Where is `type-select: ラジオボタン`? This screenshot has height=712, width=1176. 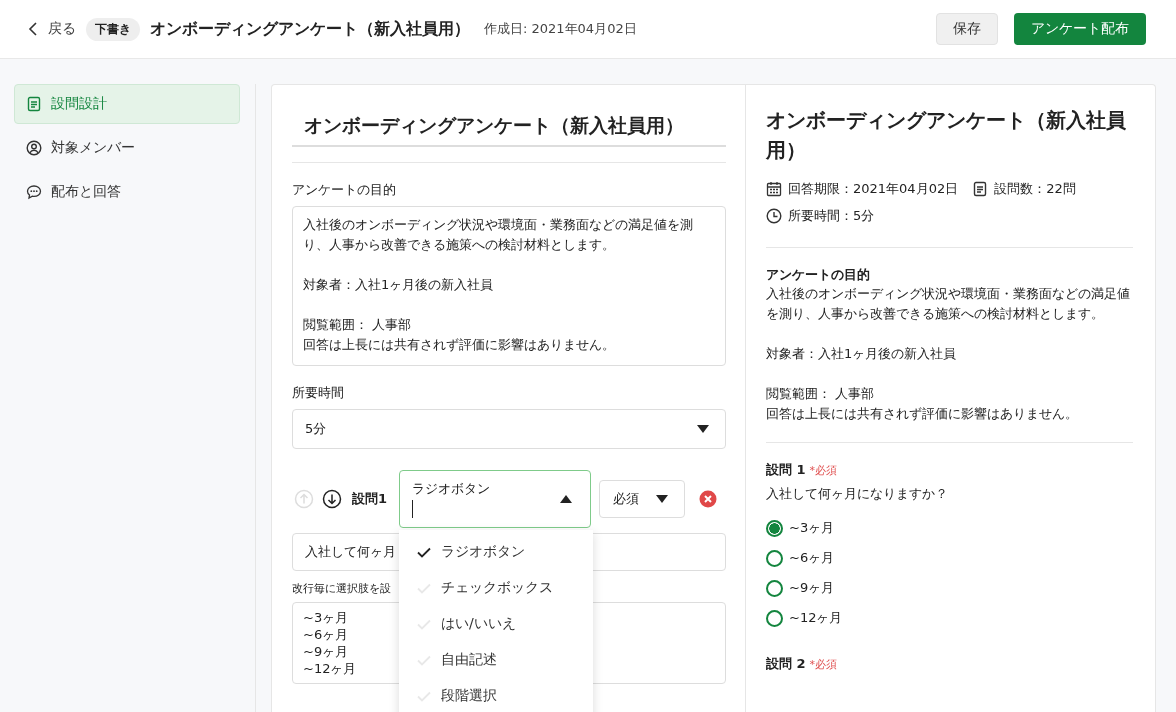 type-select: ラジオボタン is located at coordinates (495, 499).